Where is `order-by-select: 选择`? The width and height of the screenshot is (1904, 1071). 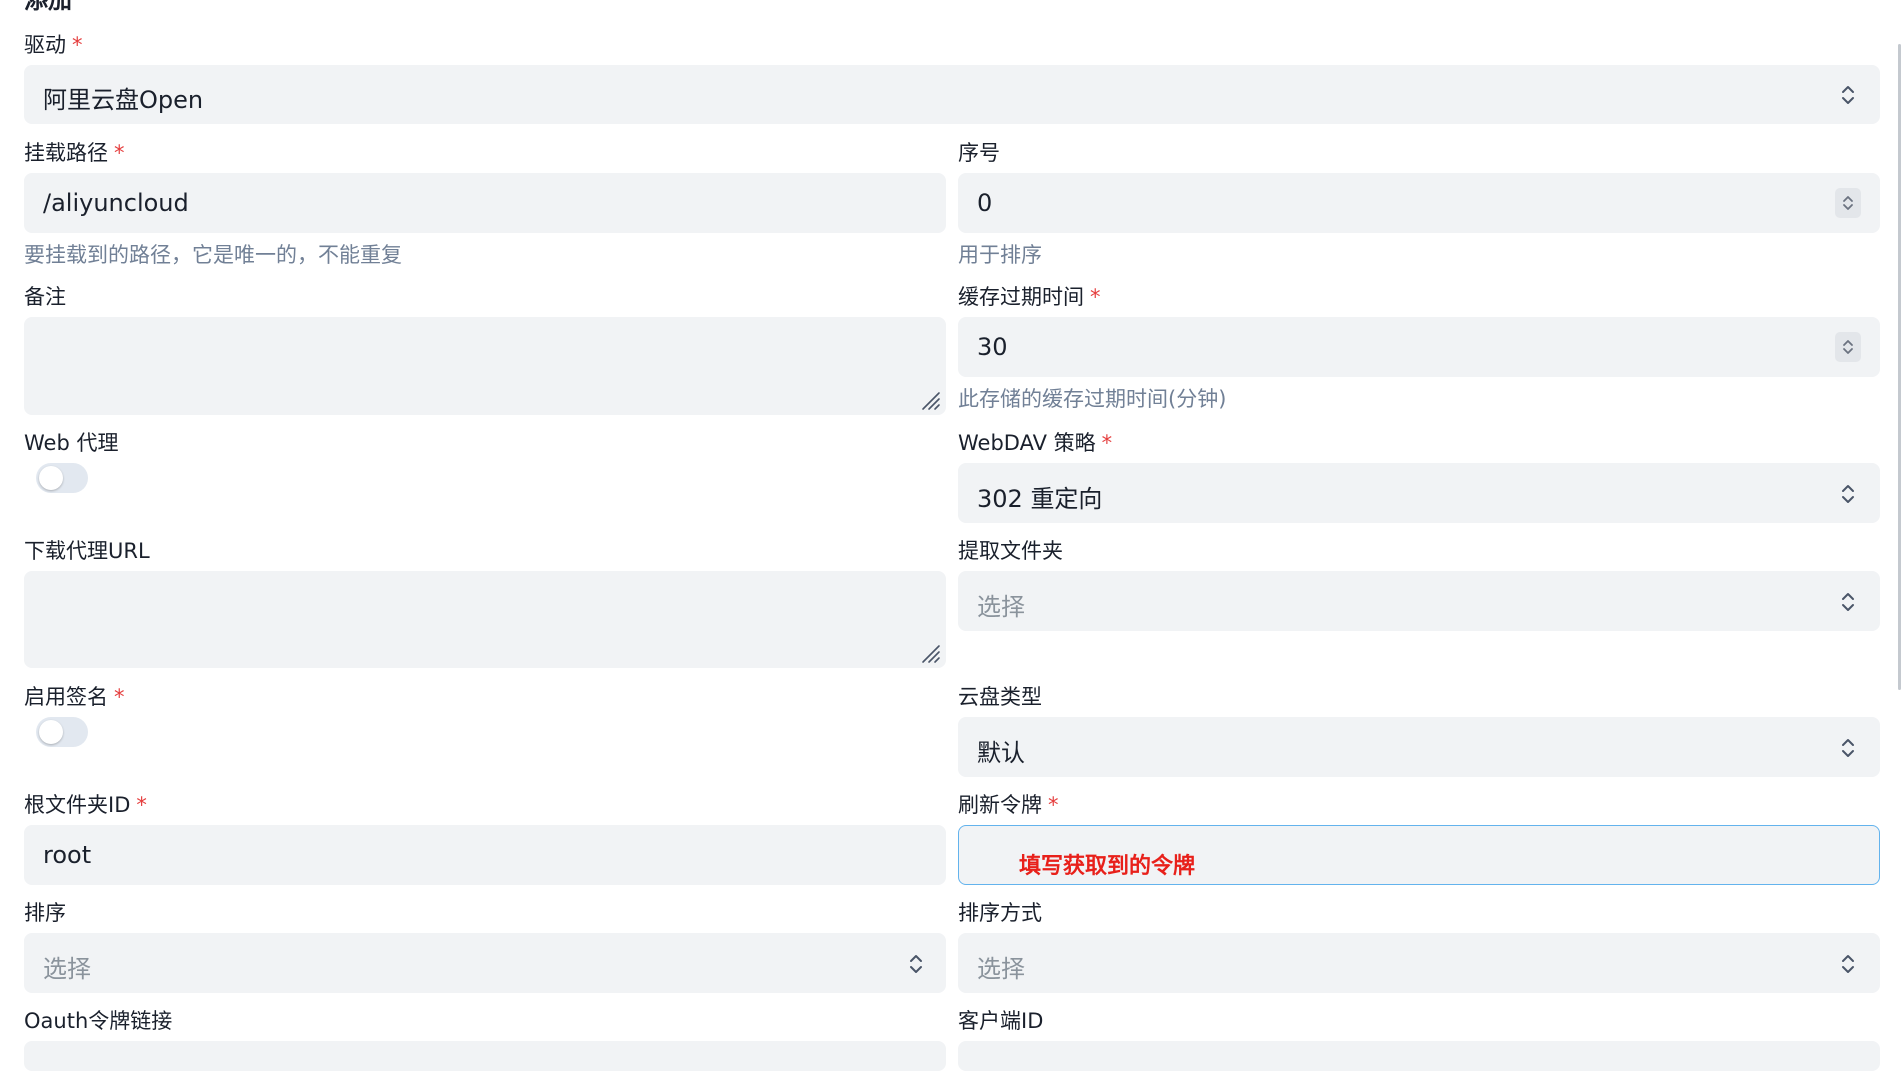 order-by-select: 选择 is located at coordinates (485, 963).